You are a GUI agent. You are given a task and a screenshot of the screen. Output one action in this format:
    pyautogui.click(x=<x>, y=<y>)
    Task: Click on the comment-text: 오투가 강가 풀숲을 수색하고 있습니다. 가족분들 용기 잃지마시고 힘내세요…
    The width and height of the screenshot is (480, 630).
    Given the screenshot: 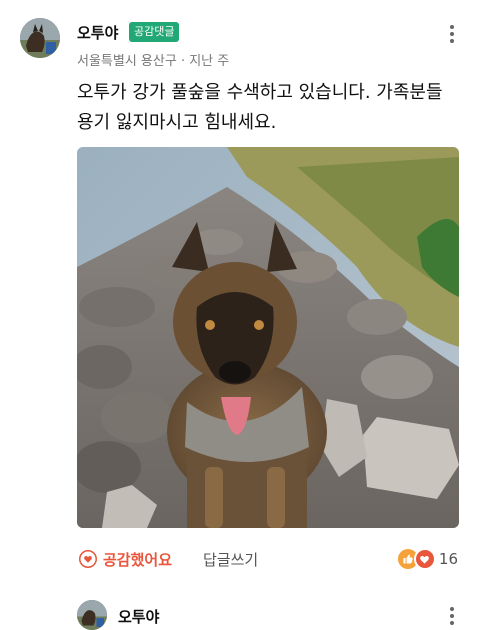 What is the action you would take?
    pyautogui.click(x=260, y=107)
    